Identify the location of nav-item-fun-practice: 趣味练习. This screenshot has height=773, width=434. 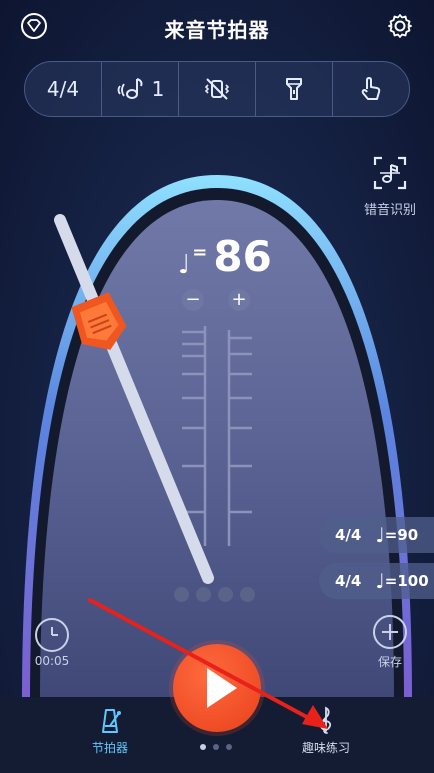
(326, 730).